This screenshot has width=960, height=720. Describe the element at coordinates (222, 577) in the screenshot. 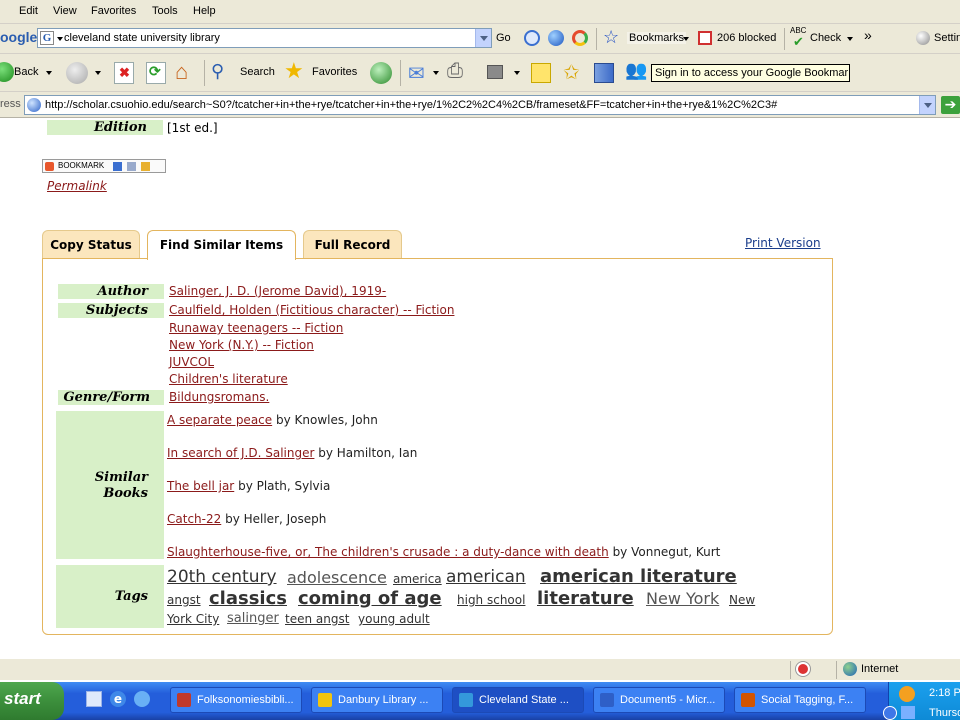

I see `tag-link: 20th century` at that location.